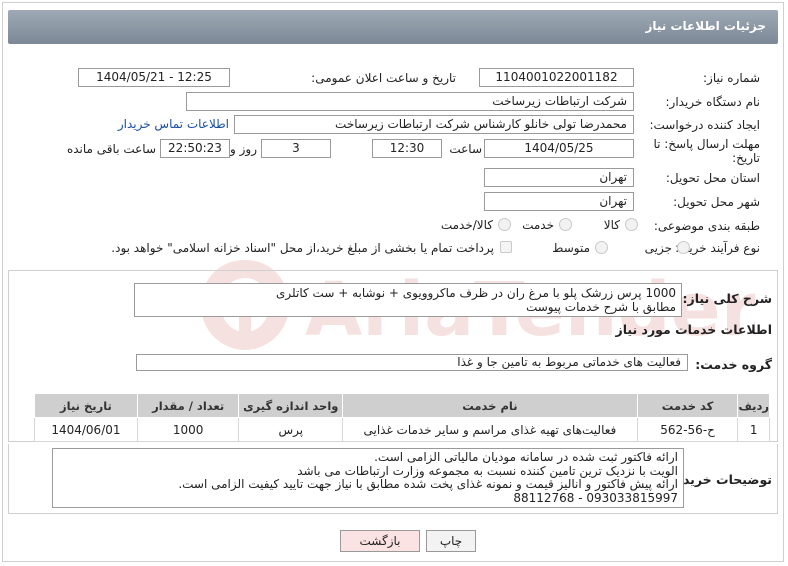 This screenshot has height=566, width=788. I want to click on days-field: 3, so click(296, 148).